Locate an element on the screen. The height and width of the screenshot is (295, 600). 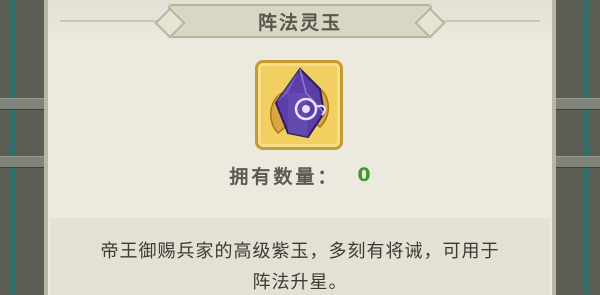
pipe-right-top is located at coordinates (578, 104).